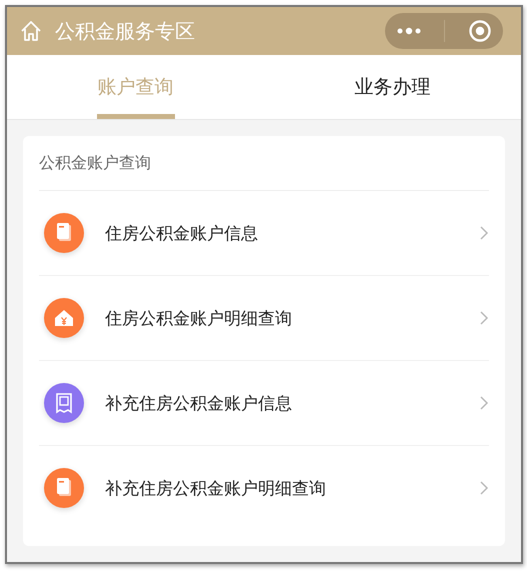 This screenshot has height=575, width=527. What do you see at coordinates (264, 488) in the screenshot?
I see `list-item: 补充住房公积金账户明细查询` at bounding box center [264, 488].